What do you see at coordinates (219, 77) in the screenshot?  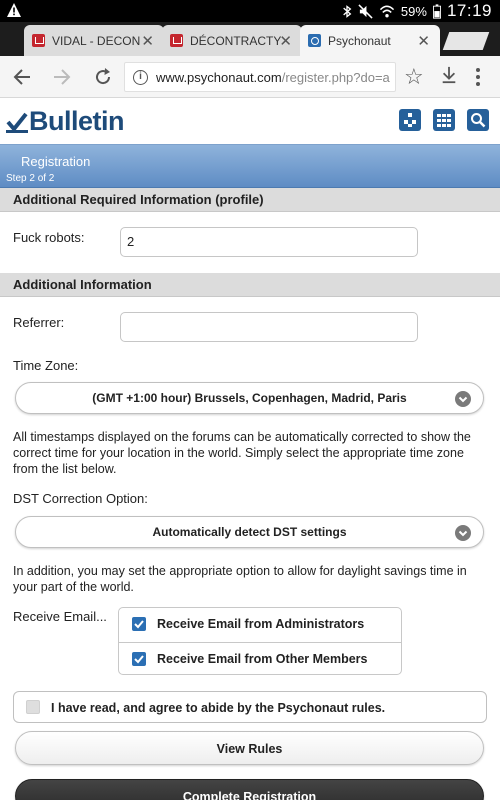 I see `url-host: www.psychonaut.com` at bounding box center [219, 77].